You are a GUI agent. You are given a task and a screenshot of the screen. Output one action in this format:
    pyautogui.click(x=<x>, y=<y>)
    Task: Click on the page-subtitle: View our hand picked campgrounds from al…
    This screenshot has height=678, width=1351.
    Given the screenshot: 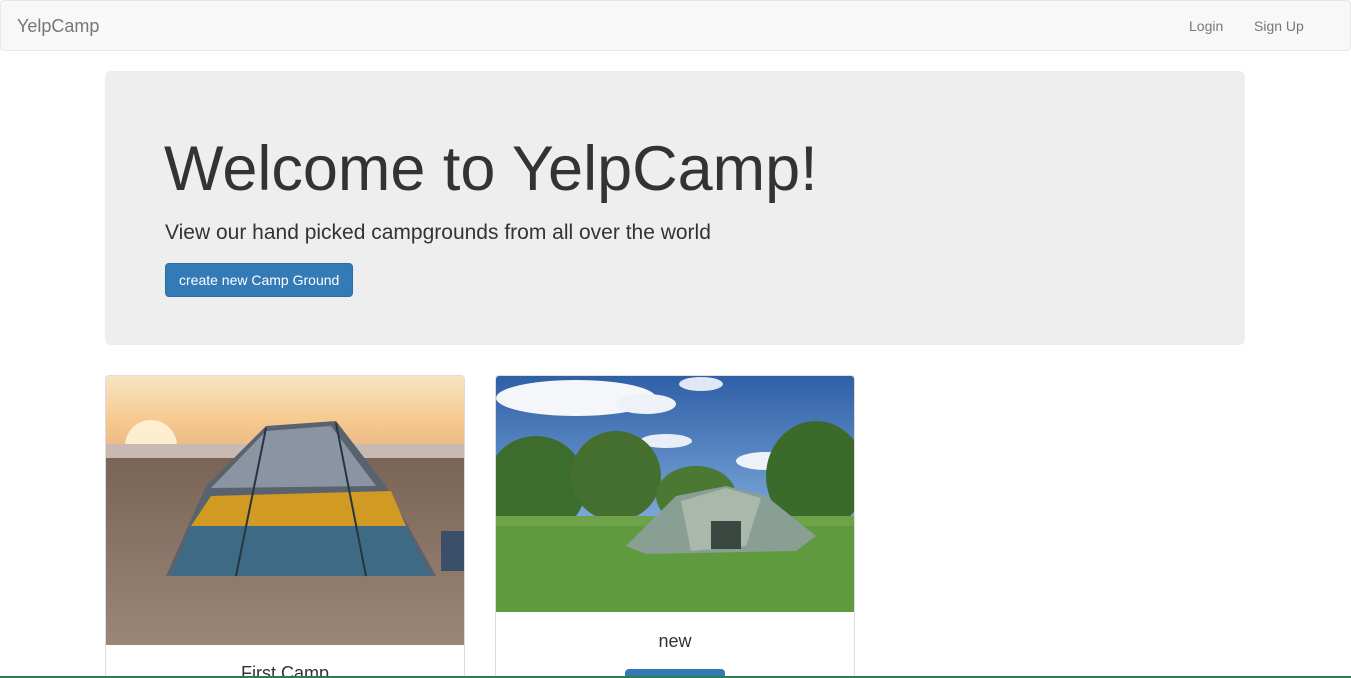 What is the action you would take?
    pyautogui.click(x=438, y=232)
    